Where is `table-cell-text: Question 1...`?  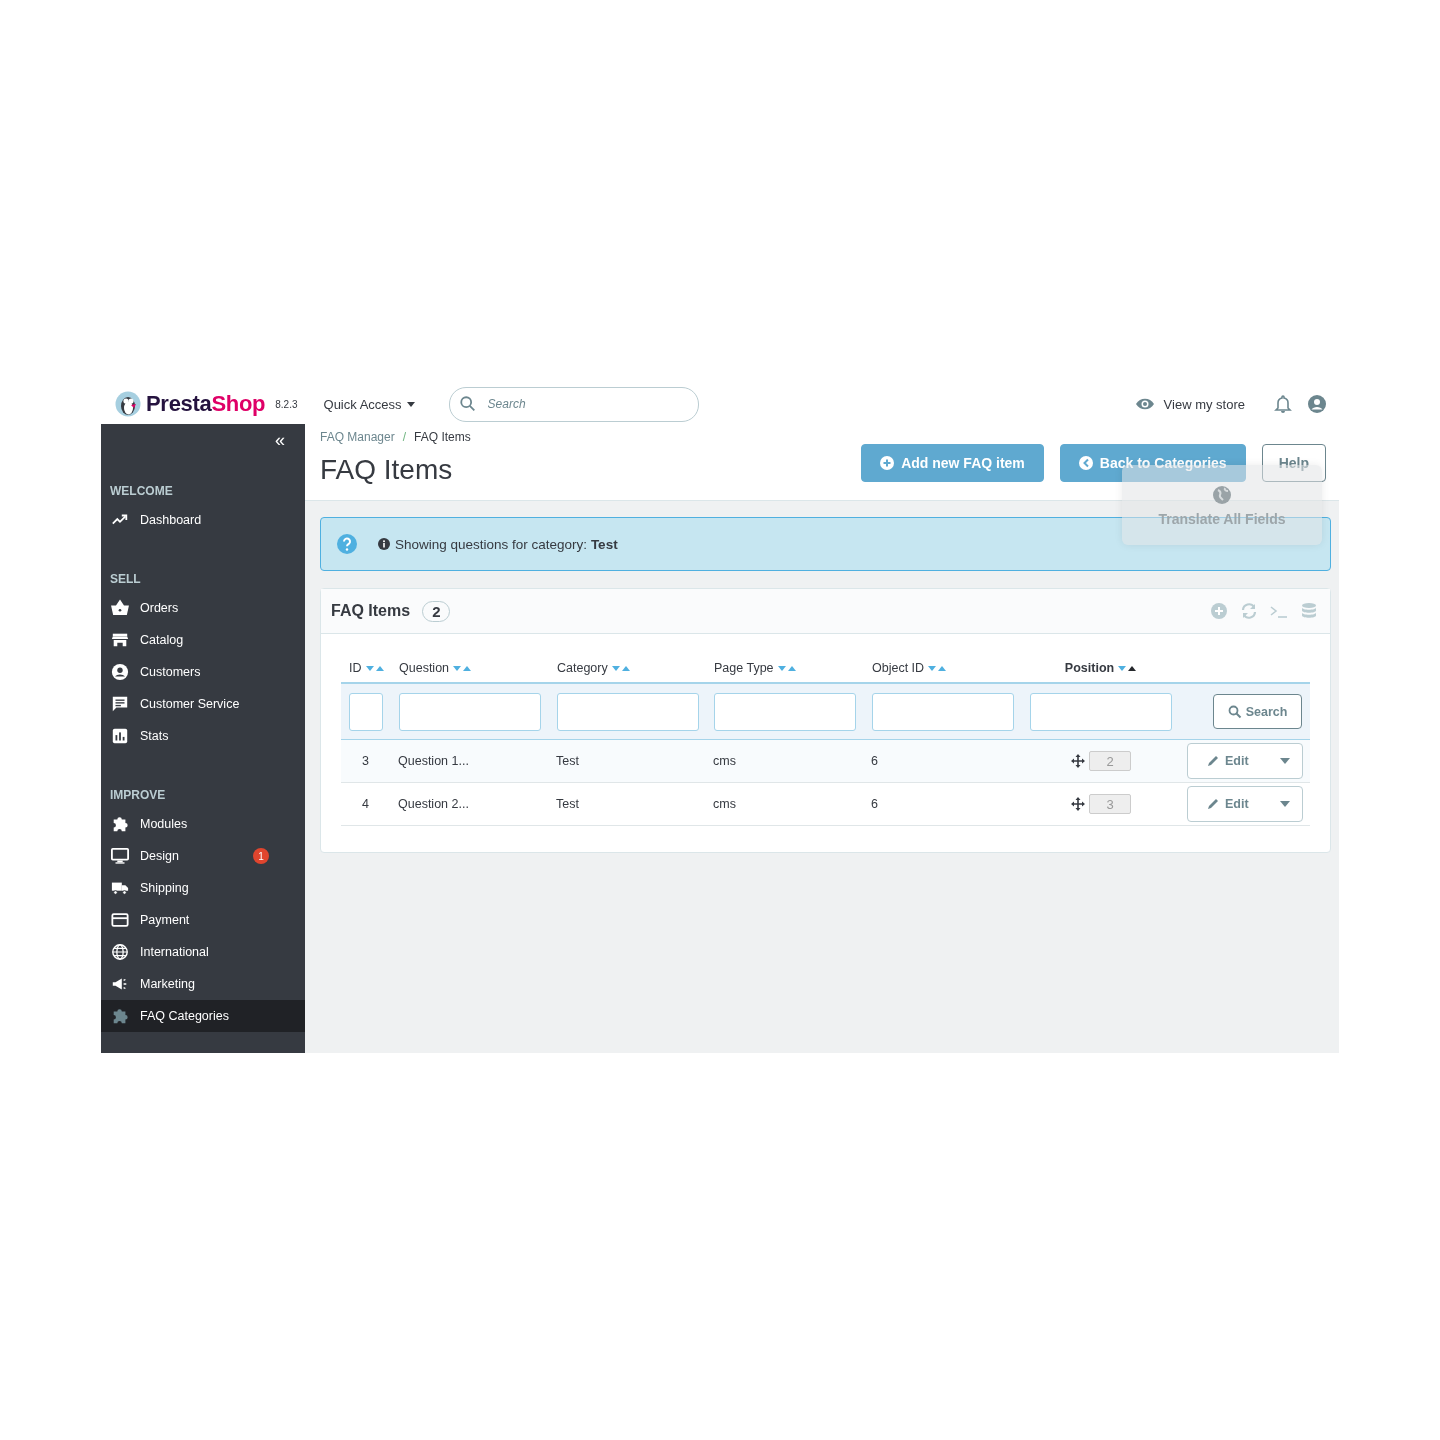 table-cell-text: Question 1... is located at coordinates (433, 761).